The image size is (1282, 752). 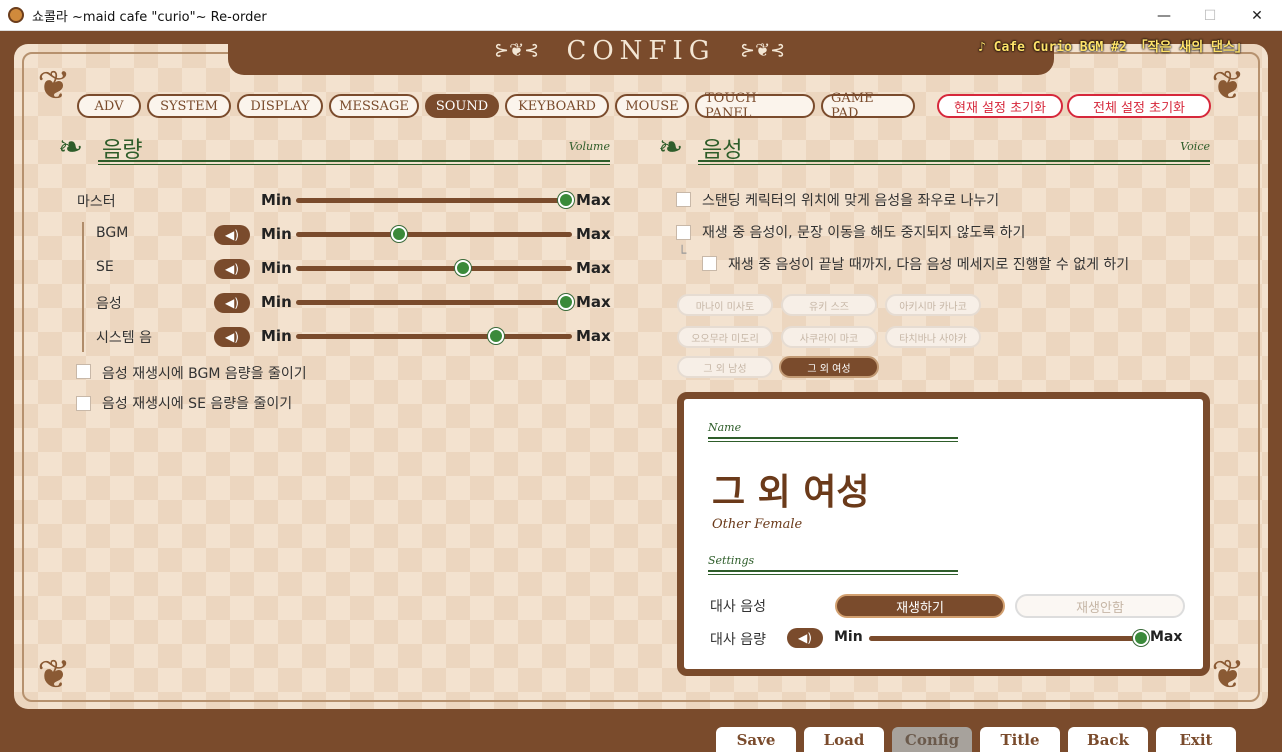 What do you see at coordinates (829, 337) in the screenshot?
I see `character-chip: 사쿠라이 마코` at bounding box center [829, 337].